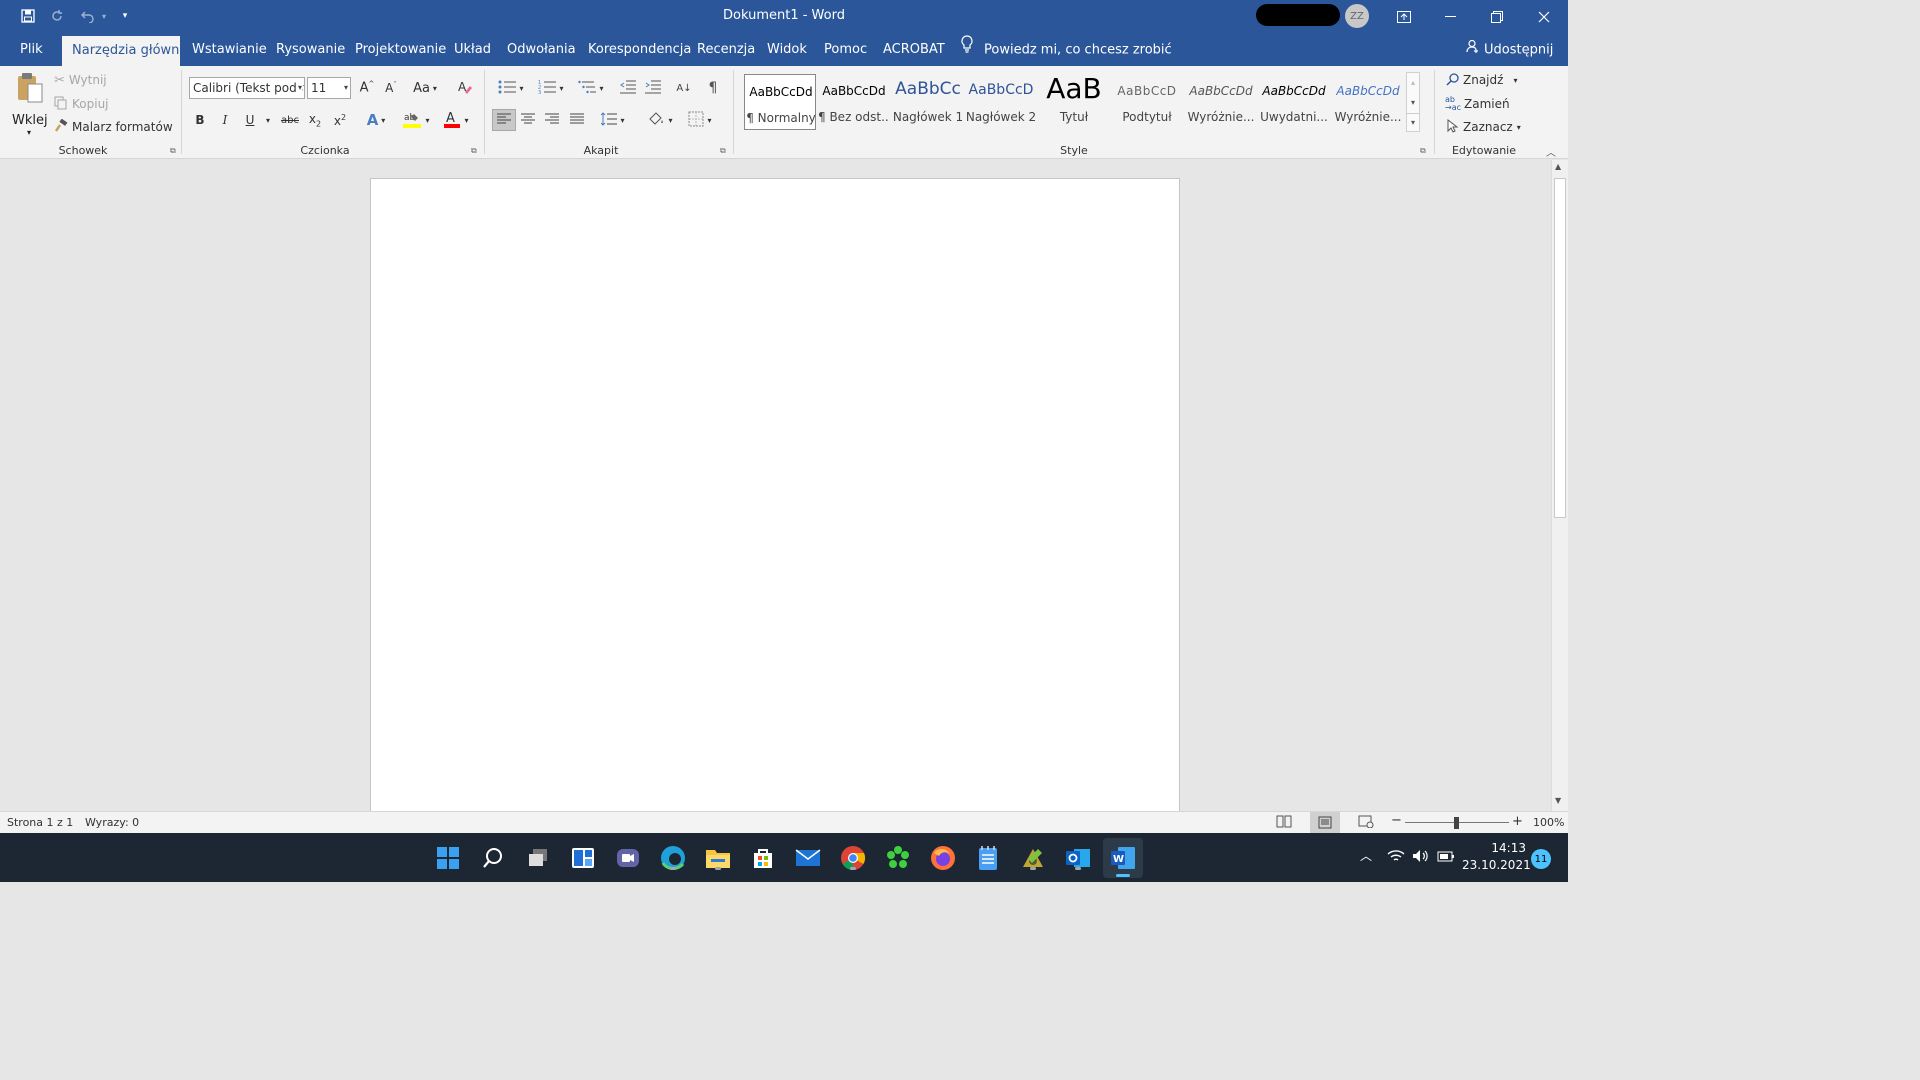 The width and height of the screenshot is (1920, 1080). I want to click on undo-dropdown-icon: ▾, so click(104, 16).